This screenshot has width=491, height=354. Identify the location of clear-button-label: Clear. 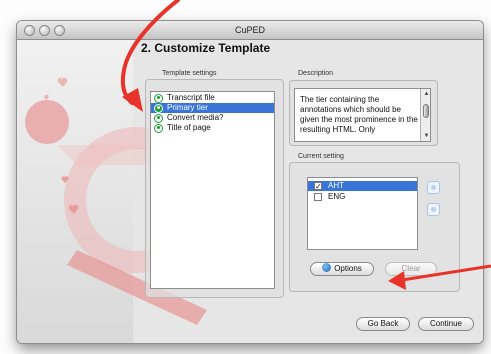
(411, 268).